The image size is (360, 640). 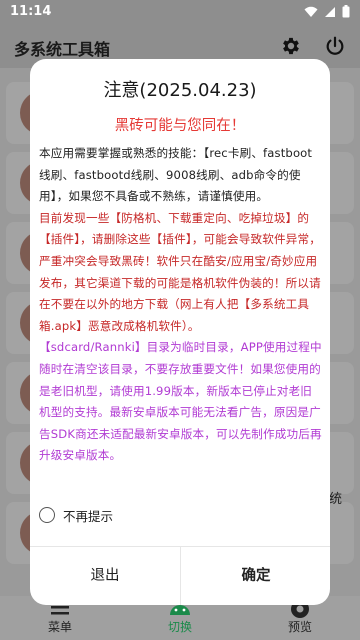 What do you see at coordinates (62, 49) in the screenshot?
I see `app-title: 多系统工具箱` at bounding box center [62, 49].